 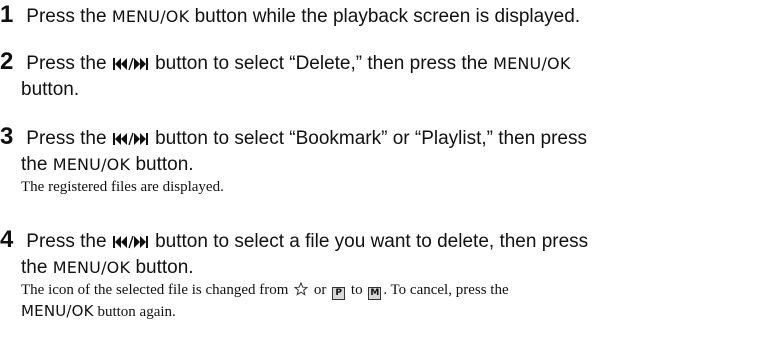 I want to click on step-note: The registered files are displayed., so click(x=122, y=187).